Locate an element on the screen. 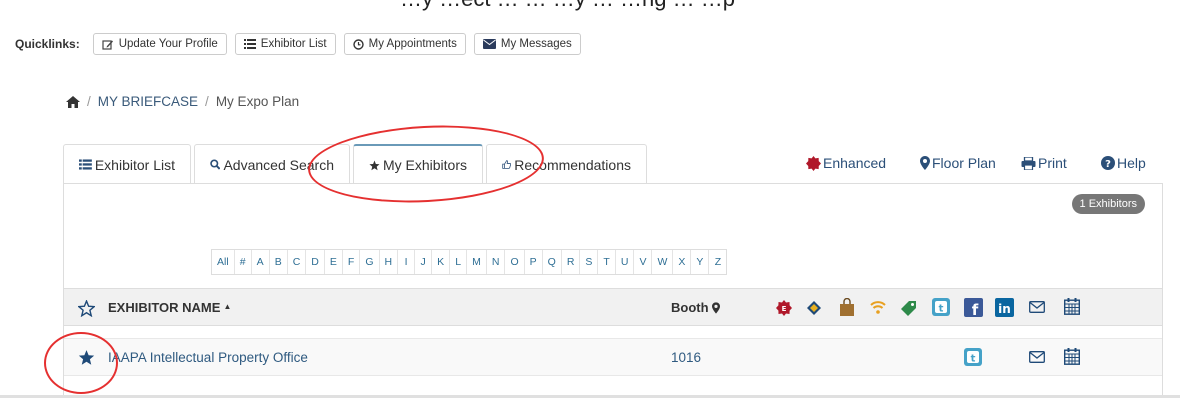 This screenshot has width=1180, height=398. svg-text: in is located at coordinates (1004, 309).